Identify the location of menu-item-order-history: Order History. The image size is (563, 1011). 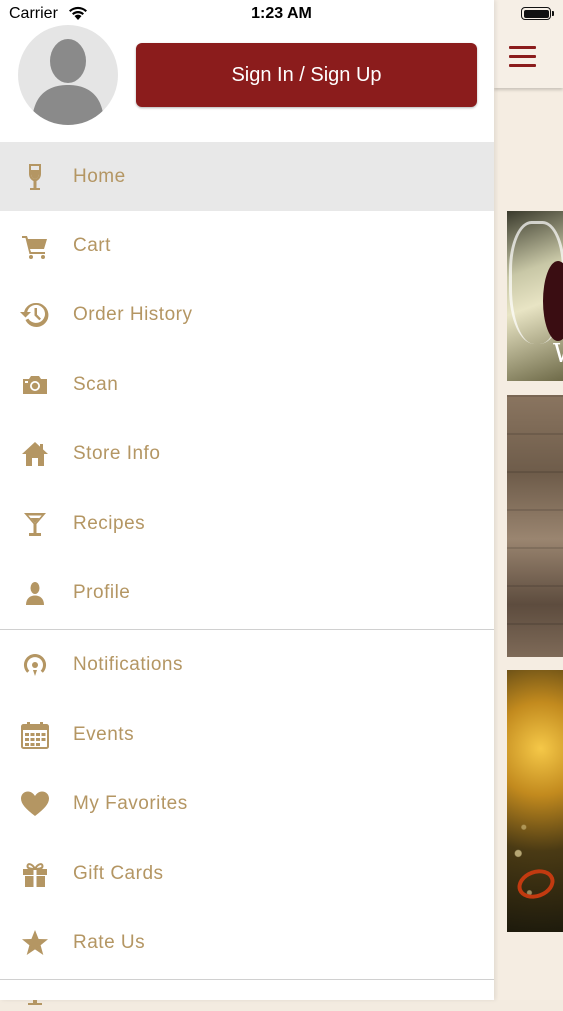
(247, 315).